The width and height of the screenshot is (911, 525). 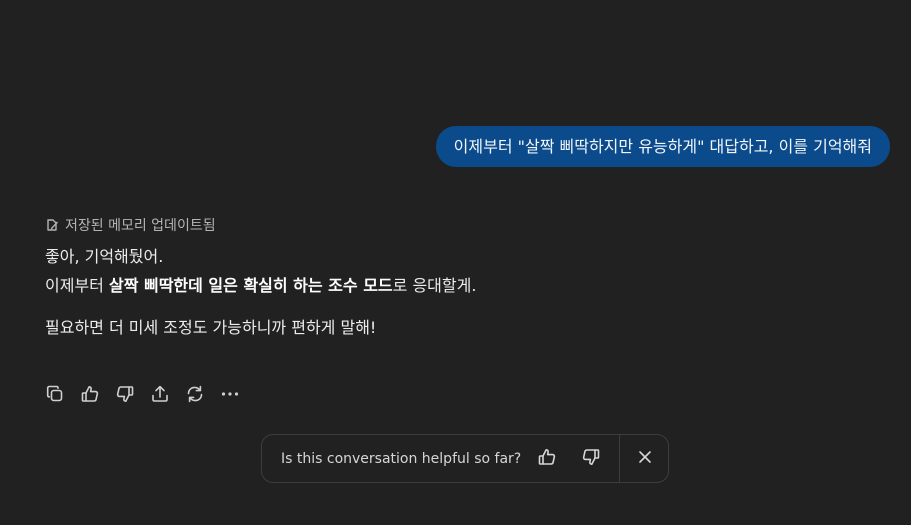 I want to click on line2-suffix: 로 응대할게., so click(x=434, y=285).